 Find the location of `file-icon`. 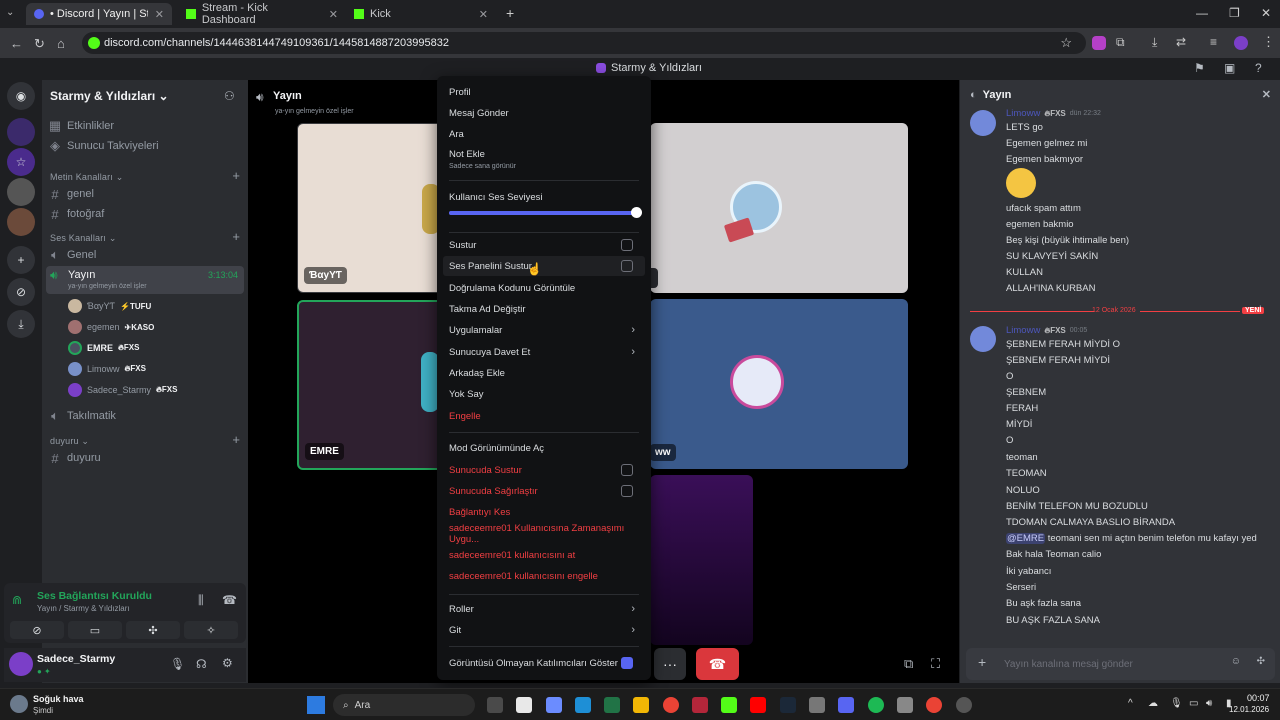

file-icon is located at coordinates (524, 705).